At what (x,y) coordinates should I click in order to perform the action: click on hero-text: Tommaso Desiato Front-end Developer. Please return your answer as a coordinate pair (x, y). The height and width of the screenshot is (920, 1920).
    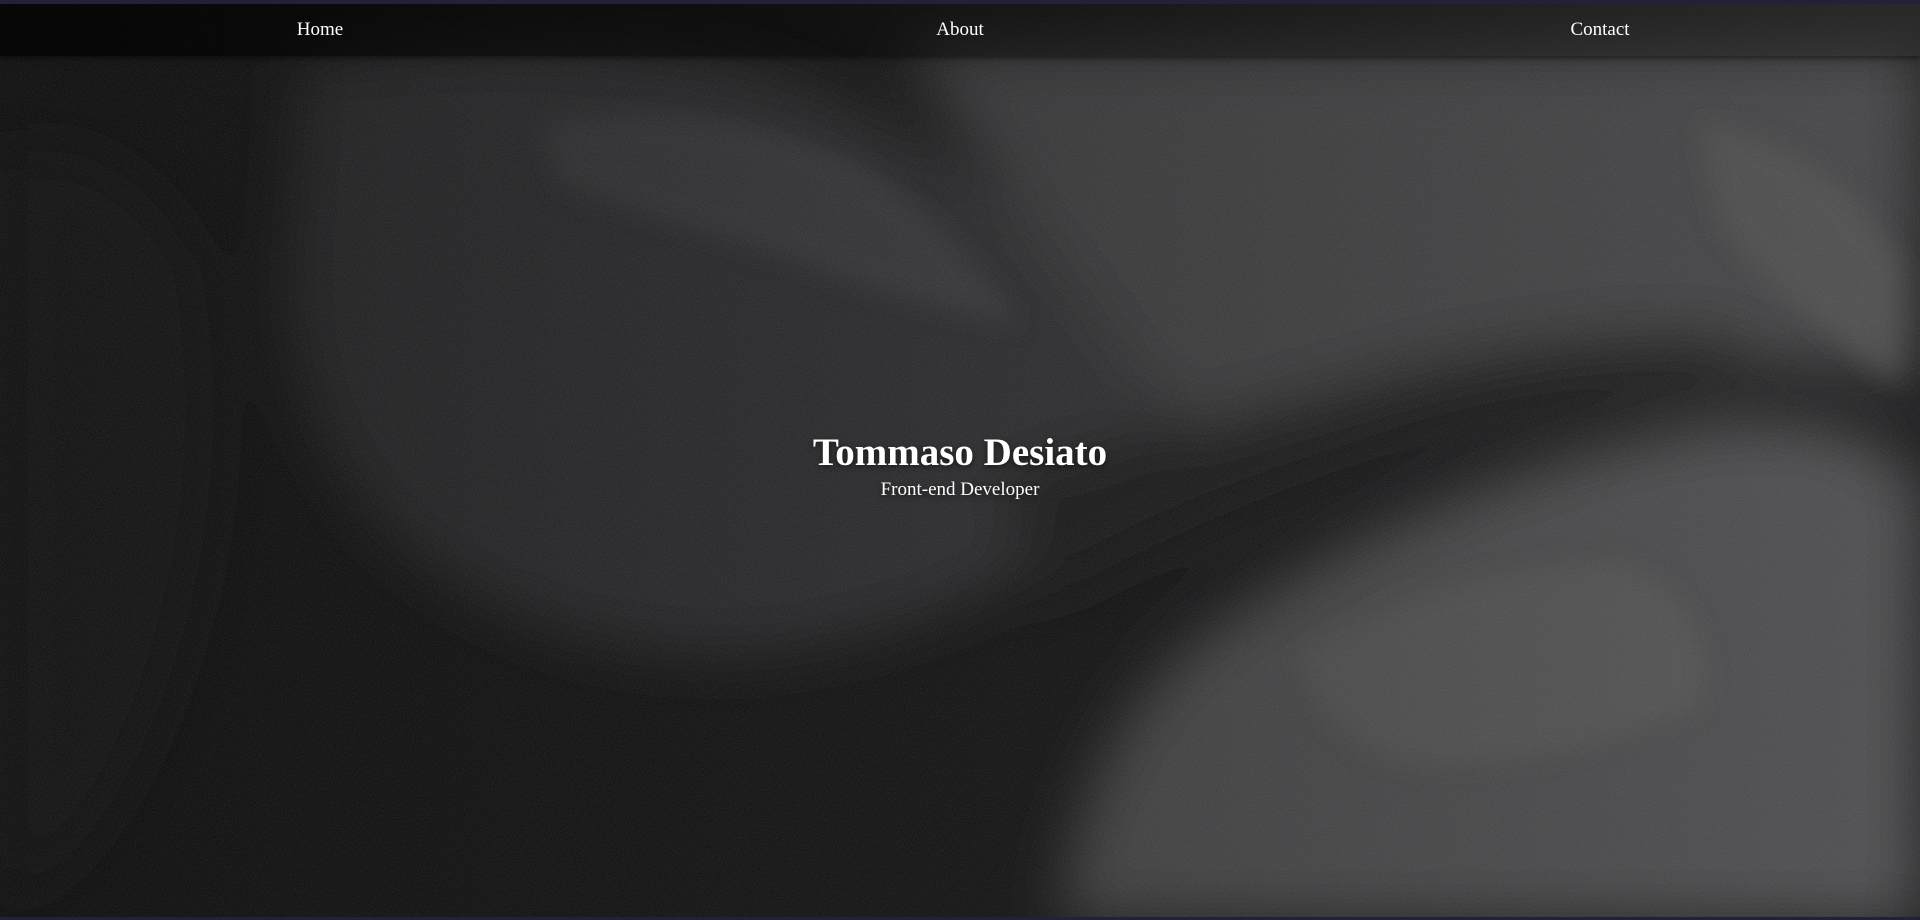
    Looking at the image, I should click on (960, 466).